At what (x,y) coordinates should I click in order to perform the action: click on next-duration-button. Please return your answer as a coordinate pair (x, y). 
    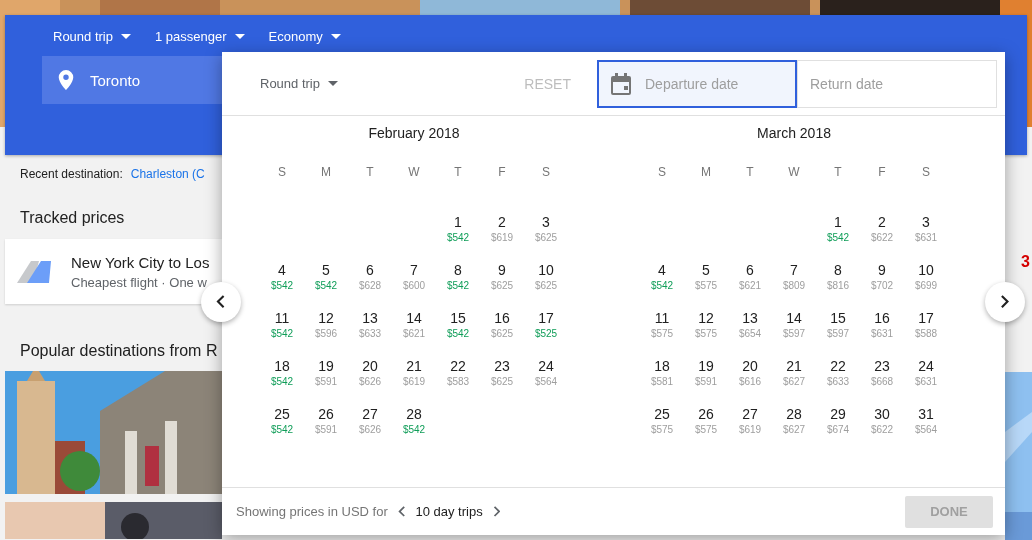
    Looking at the image, I should click on (496, 511).